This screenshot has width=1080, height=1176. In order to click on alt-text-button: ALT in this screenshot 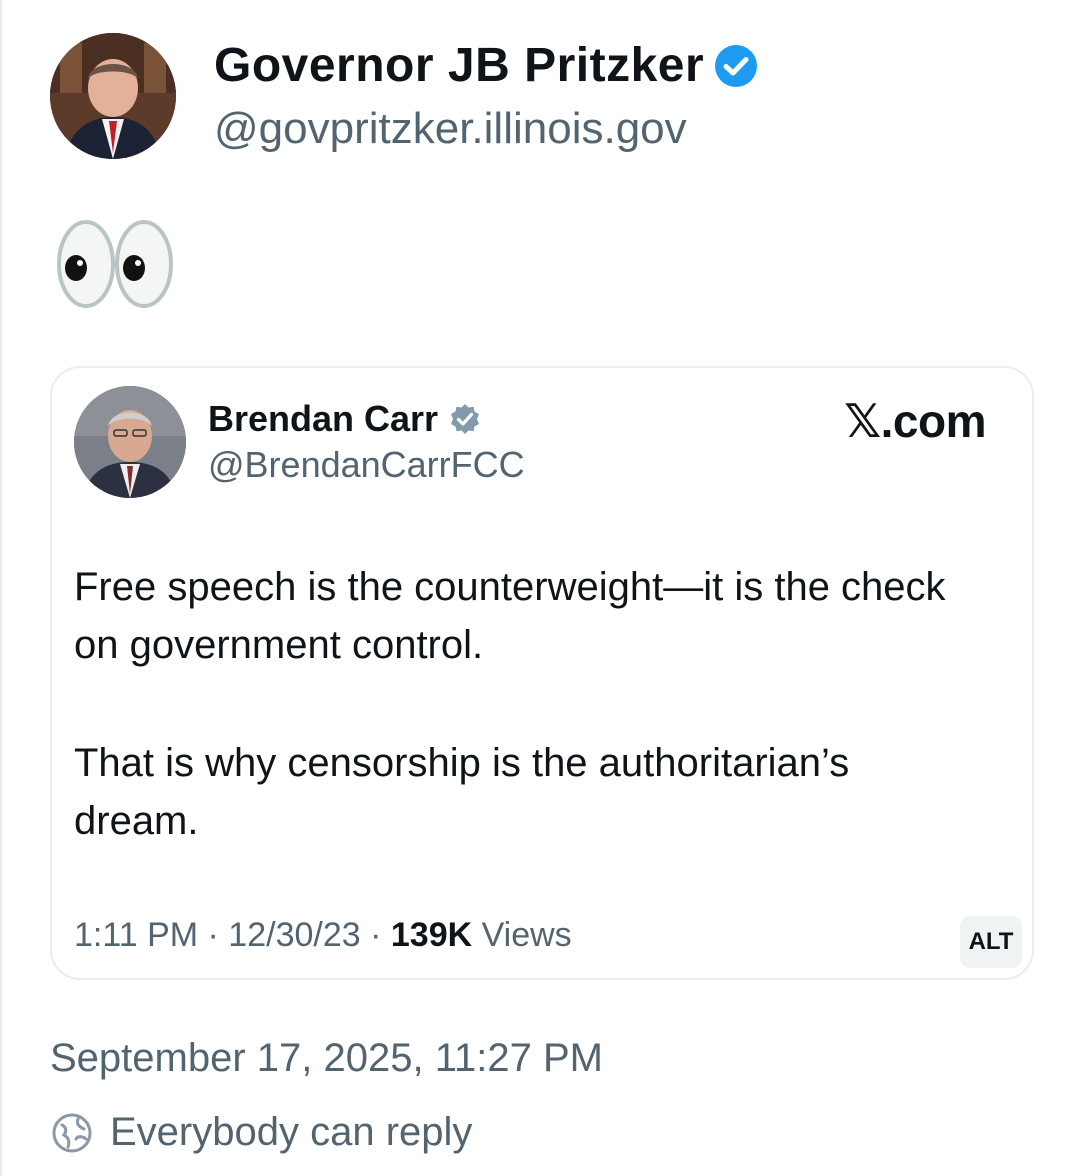, I will do `click(991, 942)`.